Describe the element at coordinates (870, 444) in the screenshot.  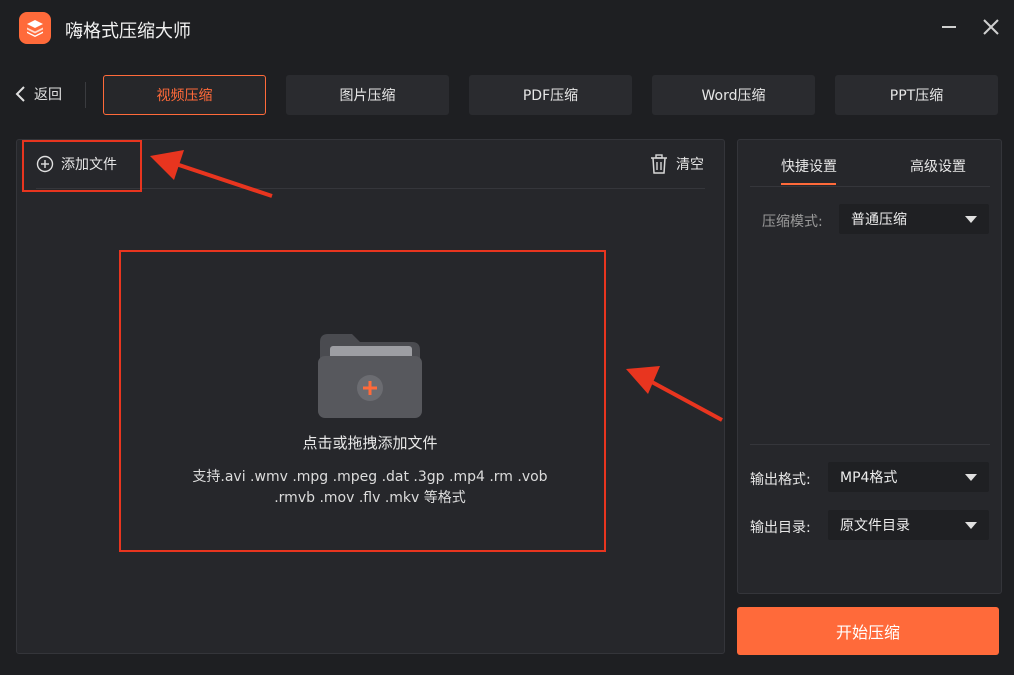
I see `settings-output-divider` at that location.